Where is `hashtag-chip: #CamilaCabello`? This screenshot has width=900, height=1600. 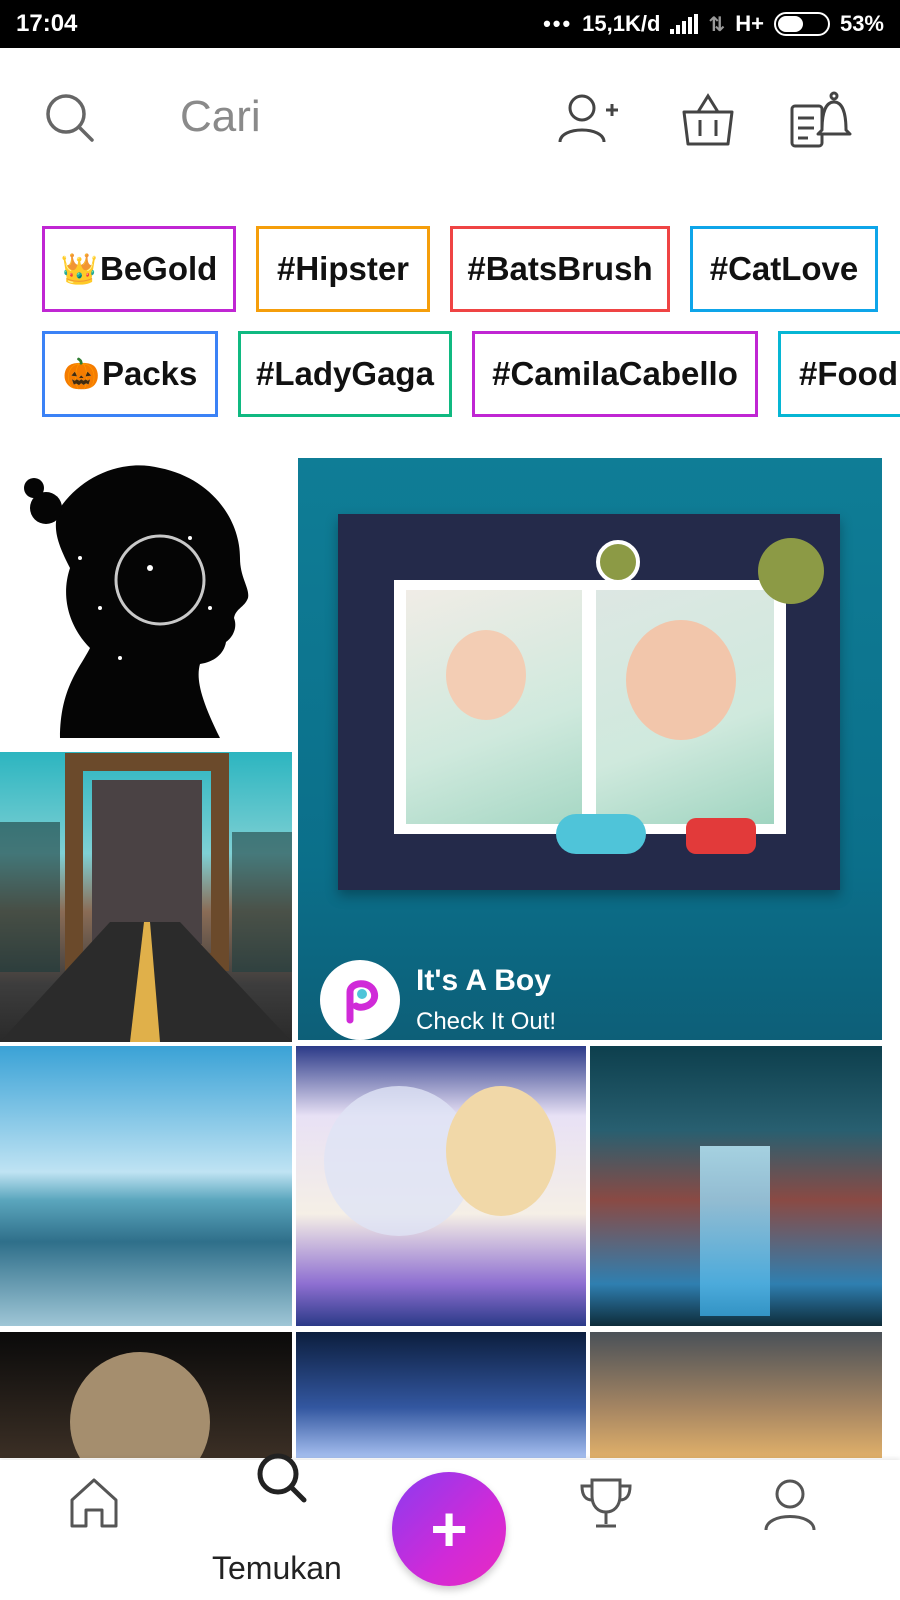 hashtag-chip: #CamilaCabello is located at coordinates (615, 374).